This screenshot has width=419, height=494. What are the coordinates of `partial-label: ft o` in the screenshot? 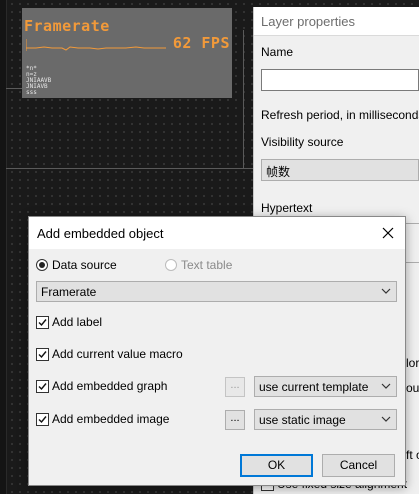 It's located at (412, 455).